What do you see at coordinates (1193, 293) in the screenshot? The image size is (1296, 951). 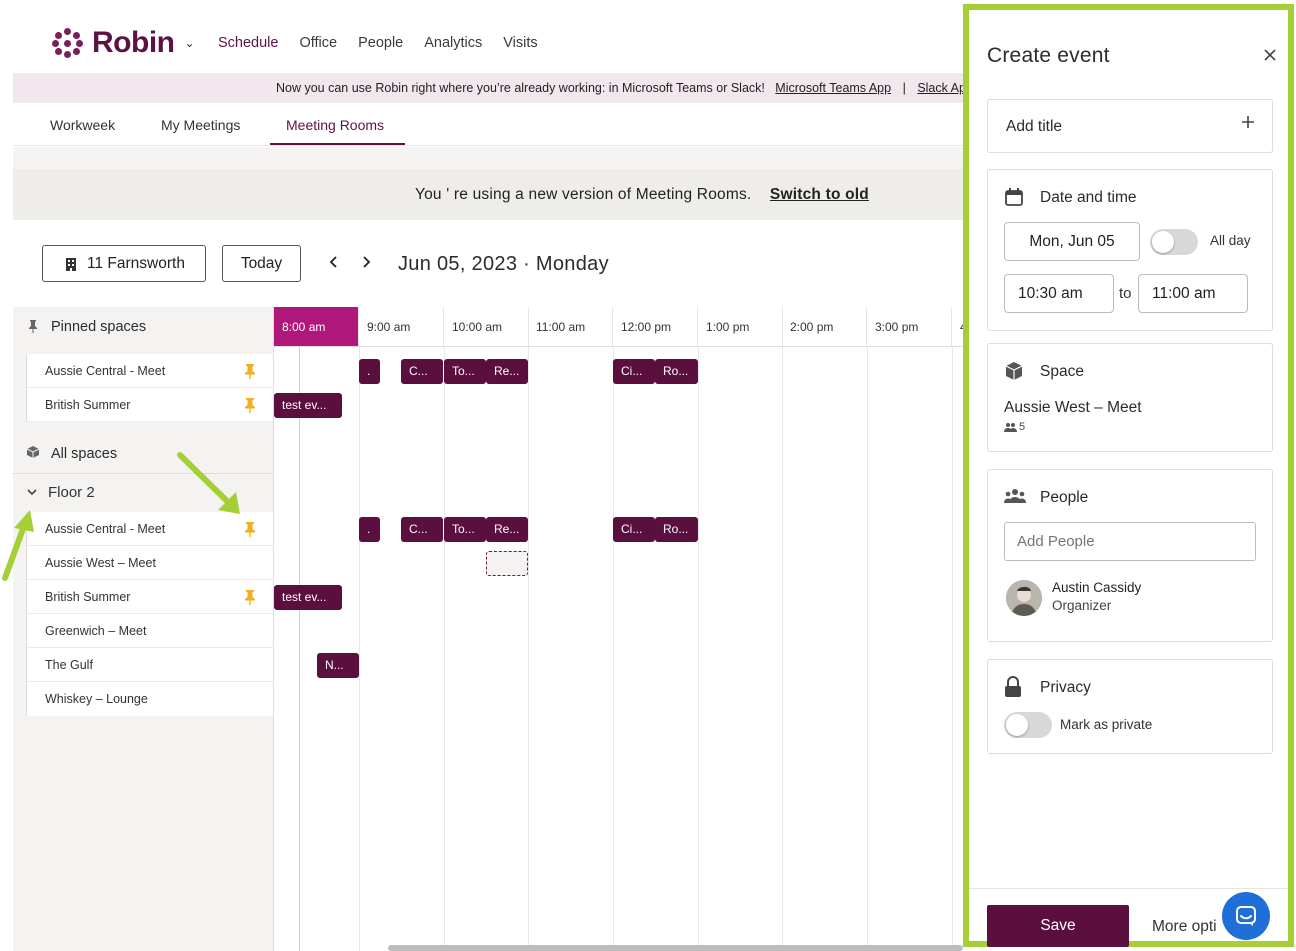 I see `end-time-field: 11:00 am` at bounding box center [1193, 293].